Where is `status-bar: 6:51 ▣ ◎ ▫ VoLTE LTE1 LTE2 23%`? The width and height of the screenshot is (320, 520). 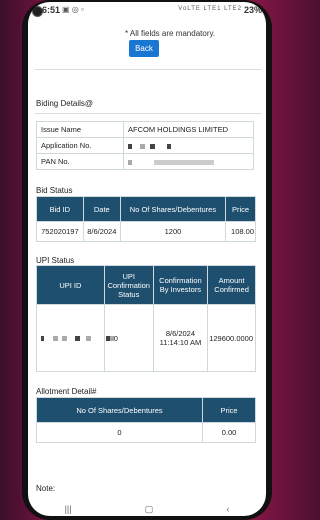
status-bar: 6:51 ▣ ◎ ▫ VoLTE LTE1 LTE2 23% is located at coordinates (147, 10).